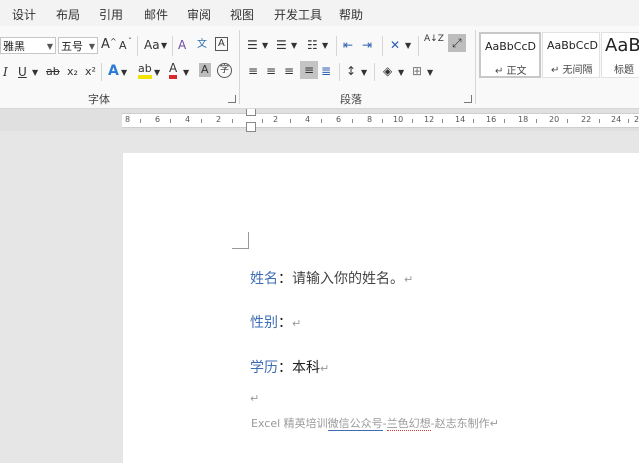 The width and height of the screenshot is (639, 463). What do you see at coordinates (348, 279) in the screenshot?
I see `name-placeholder: 请输入你的姓名。` at bounding box center [348, 279].